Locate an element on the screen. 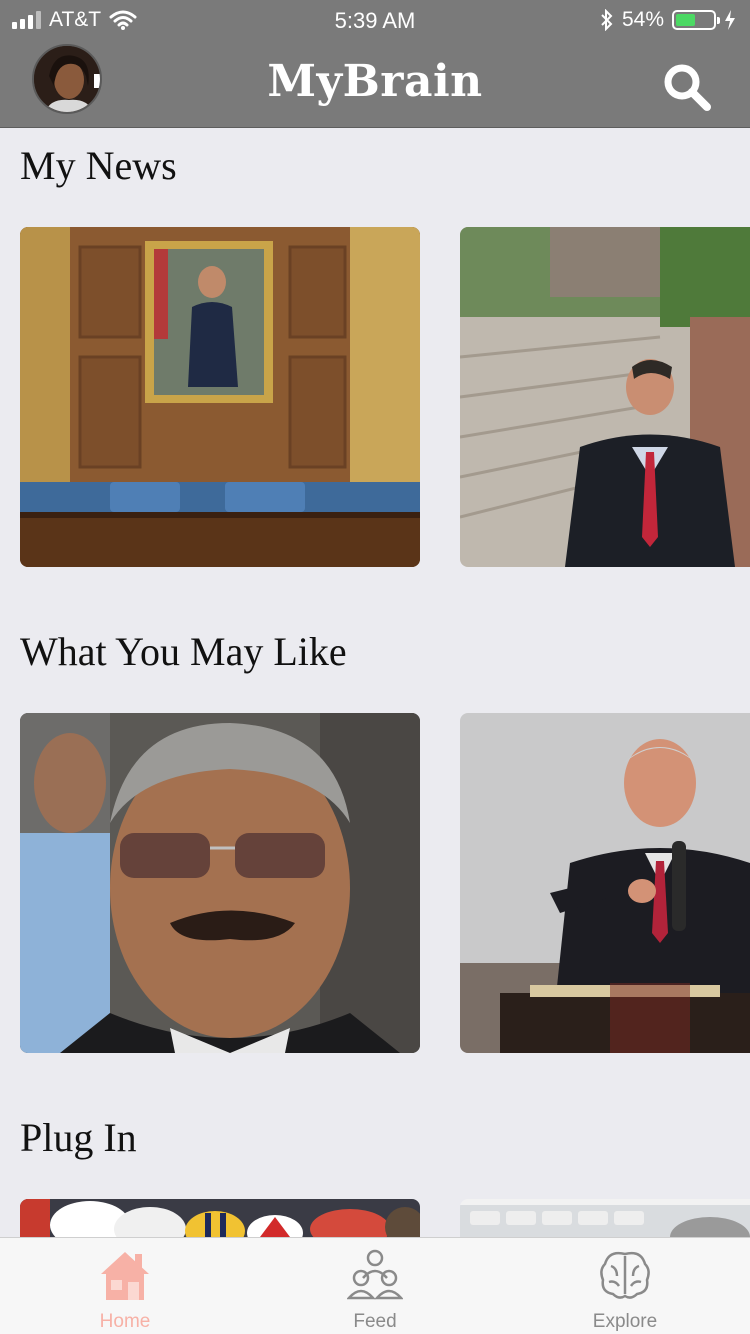  news-image-hearing-room is located at coordinates (220, 397).